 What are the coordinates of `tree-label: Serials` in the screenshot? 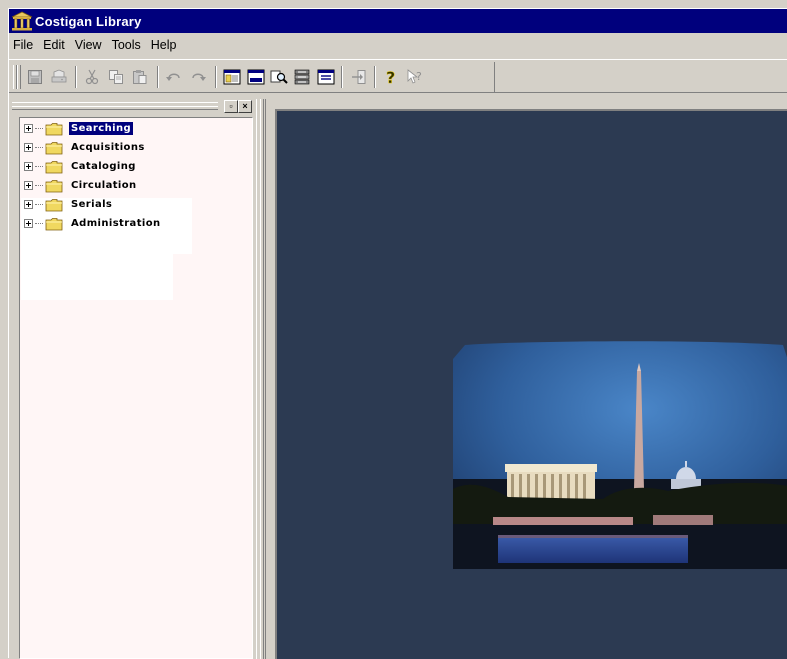 It's located at (92, 204).